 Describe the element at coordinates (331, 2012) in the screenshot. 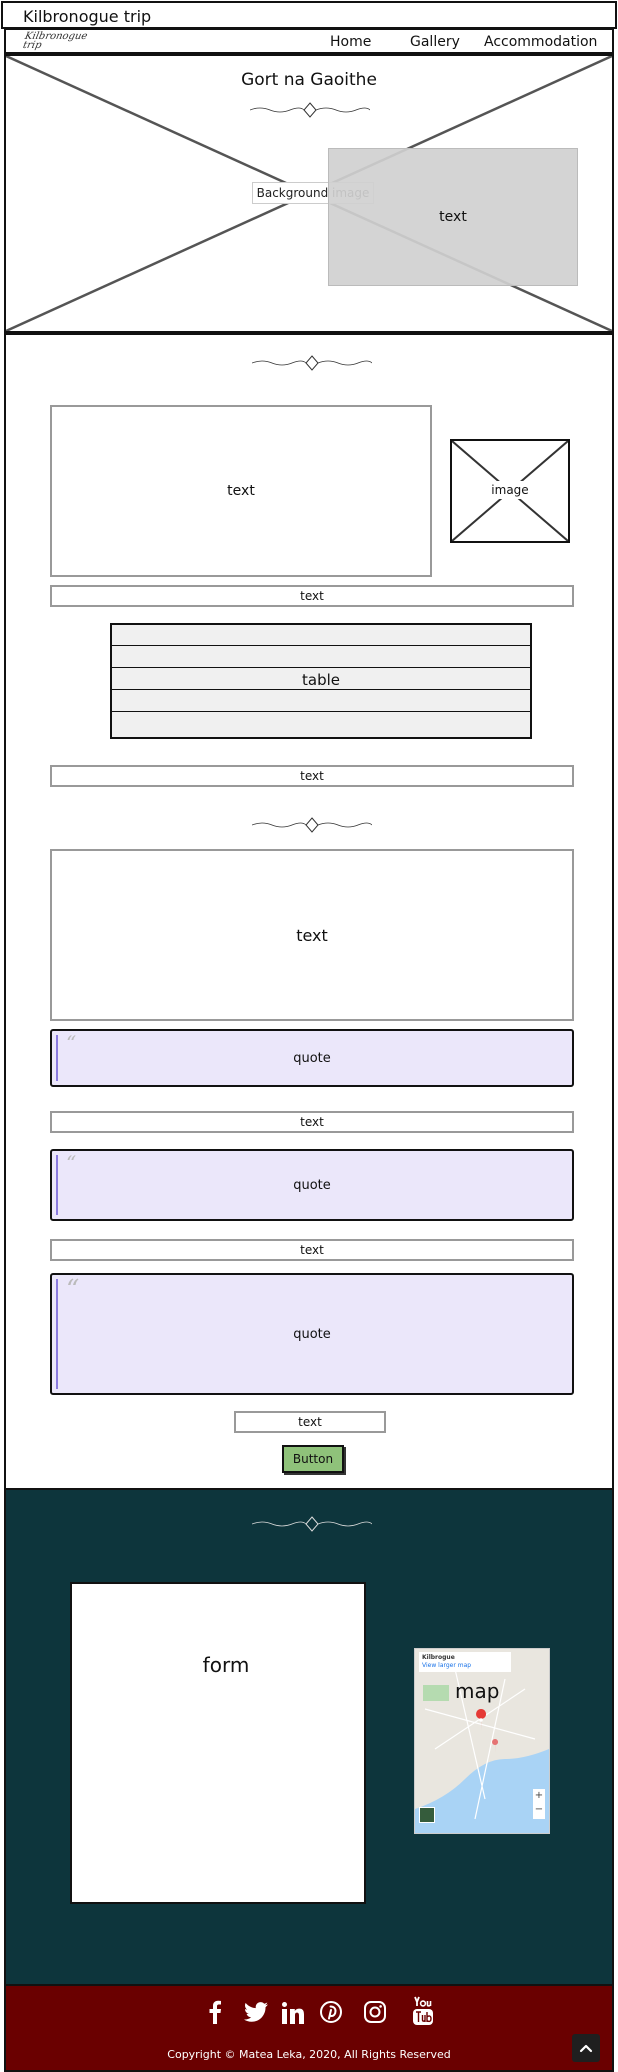

I see `pinterest-icon` at that location.